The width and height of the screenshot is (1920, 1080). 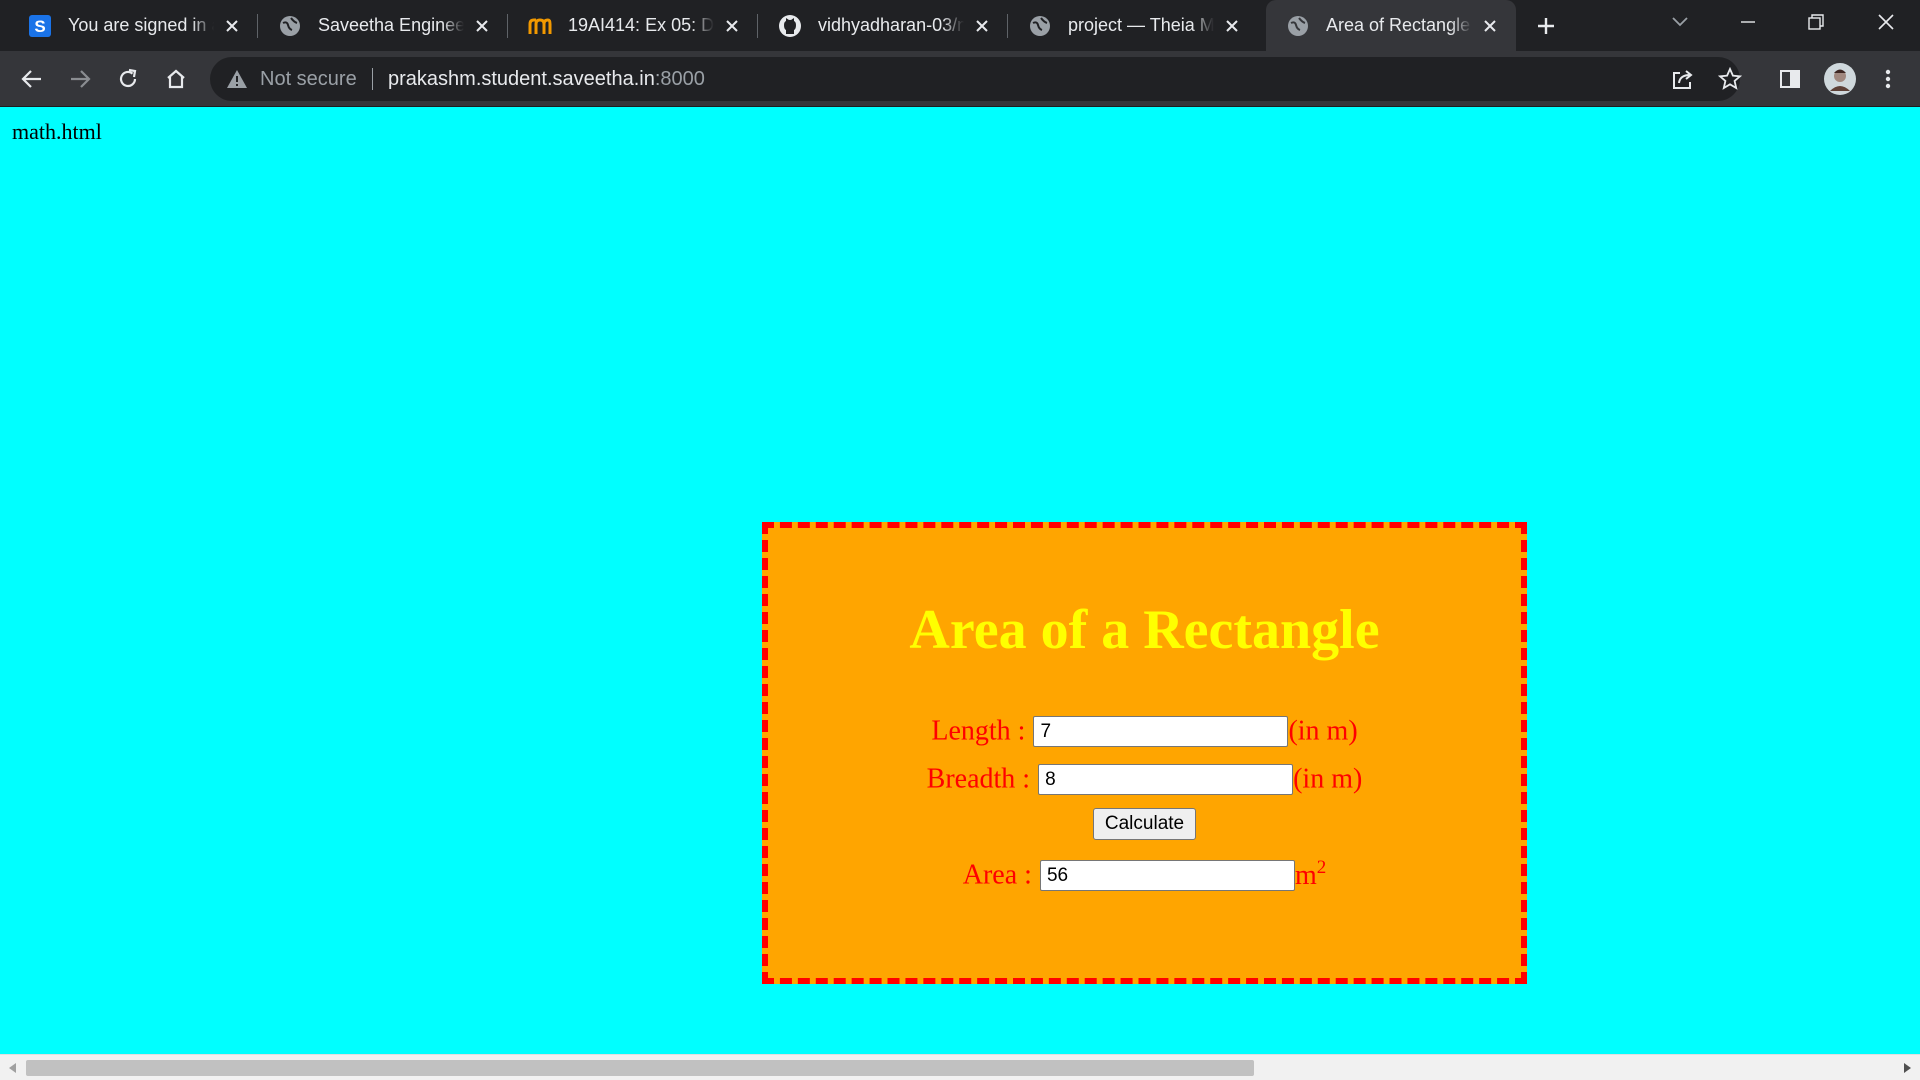 I want to click on svg-text: S, so click(x=39, y=26).